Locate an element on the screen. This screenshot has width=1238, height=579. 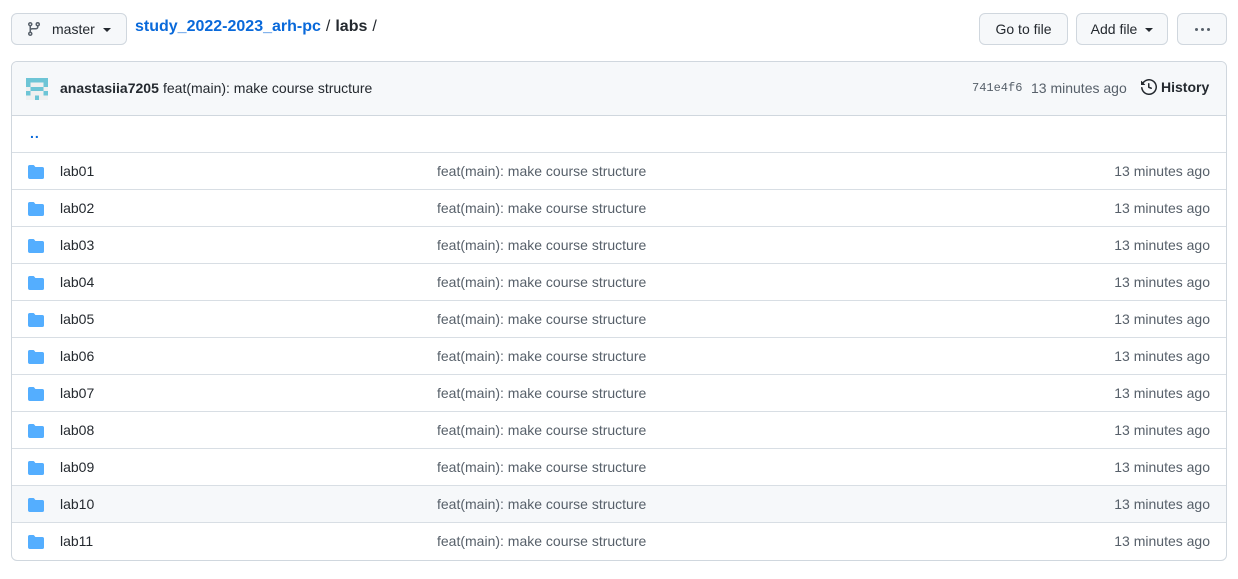
history-link: History is located at coordinates (1175, 87).